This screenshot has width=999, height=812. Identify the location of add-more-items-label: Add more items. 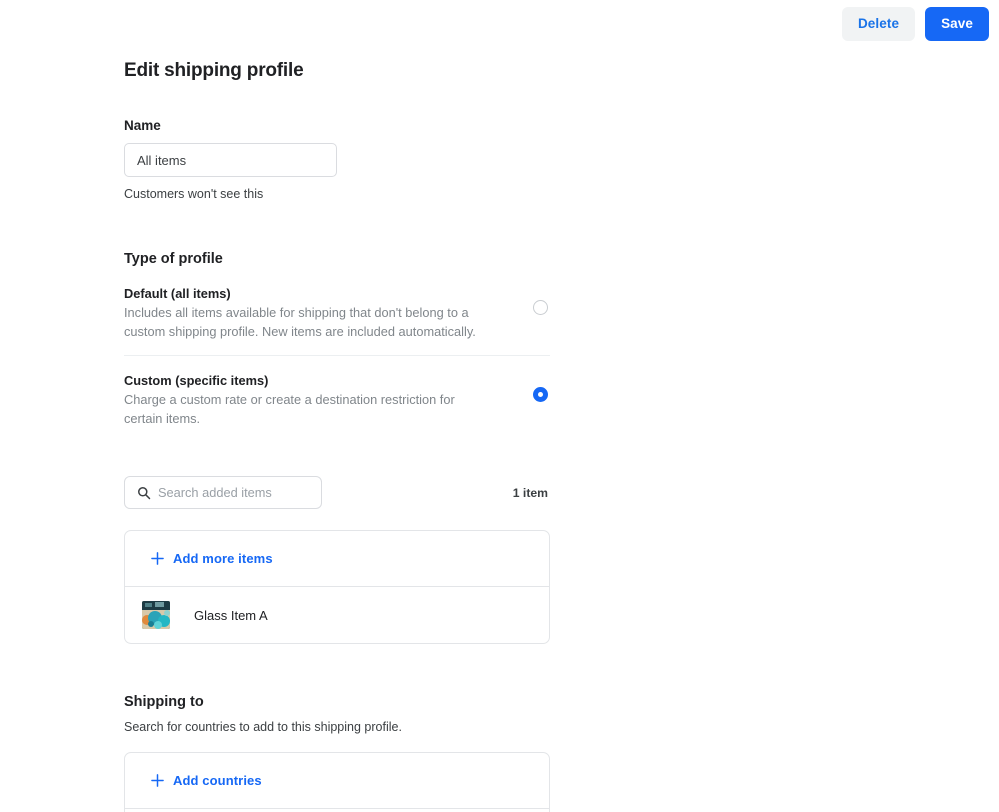
(223, 559).